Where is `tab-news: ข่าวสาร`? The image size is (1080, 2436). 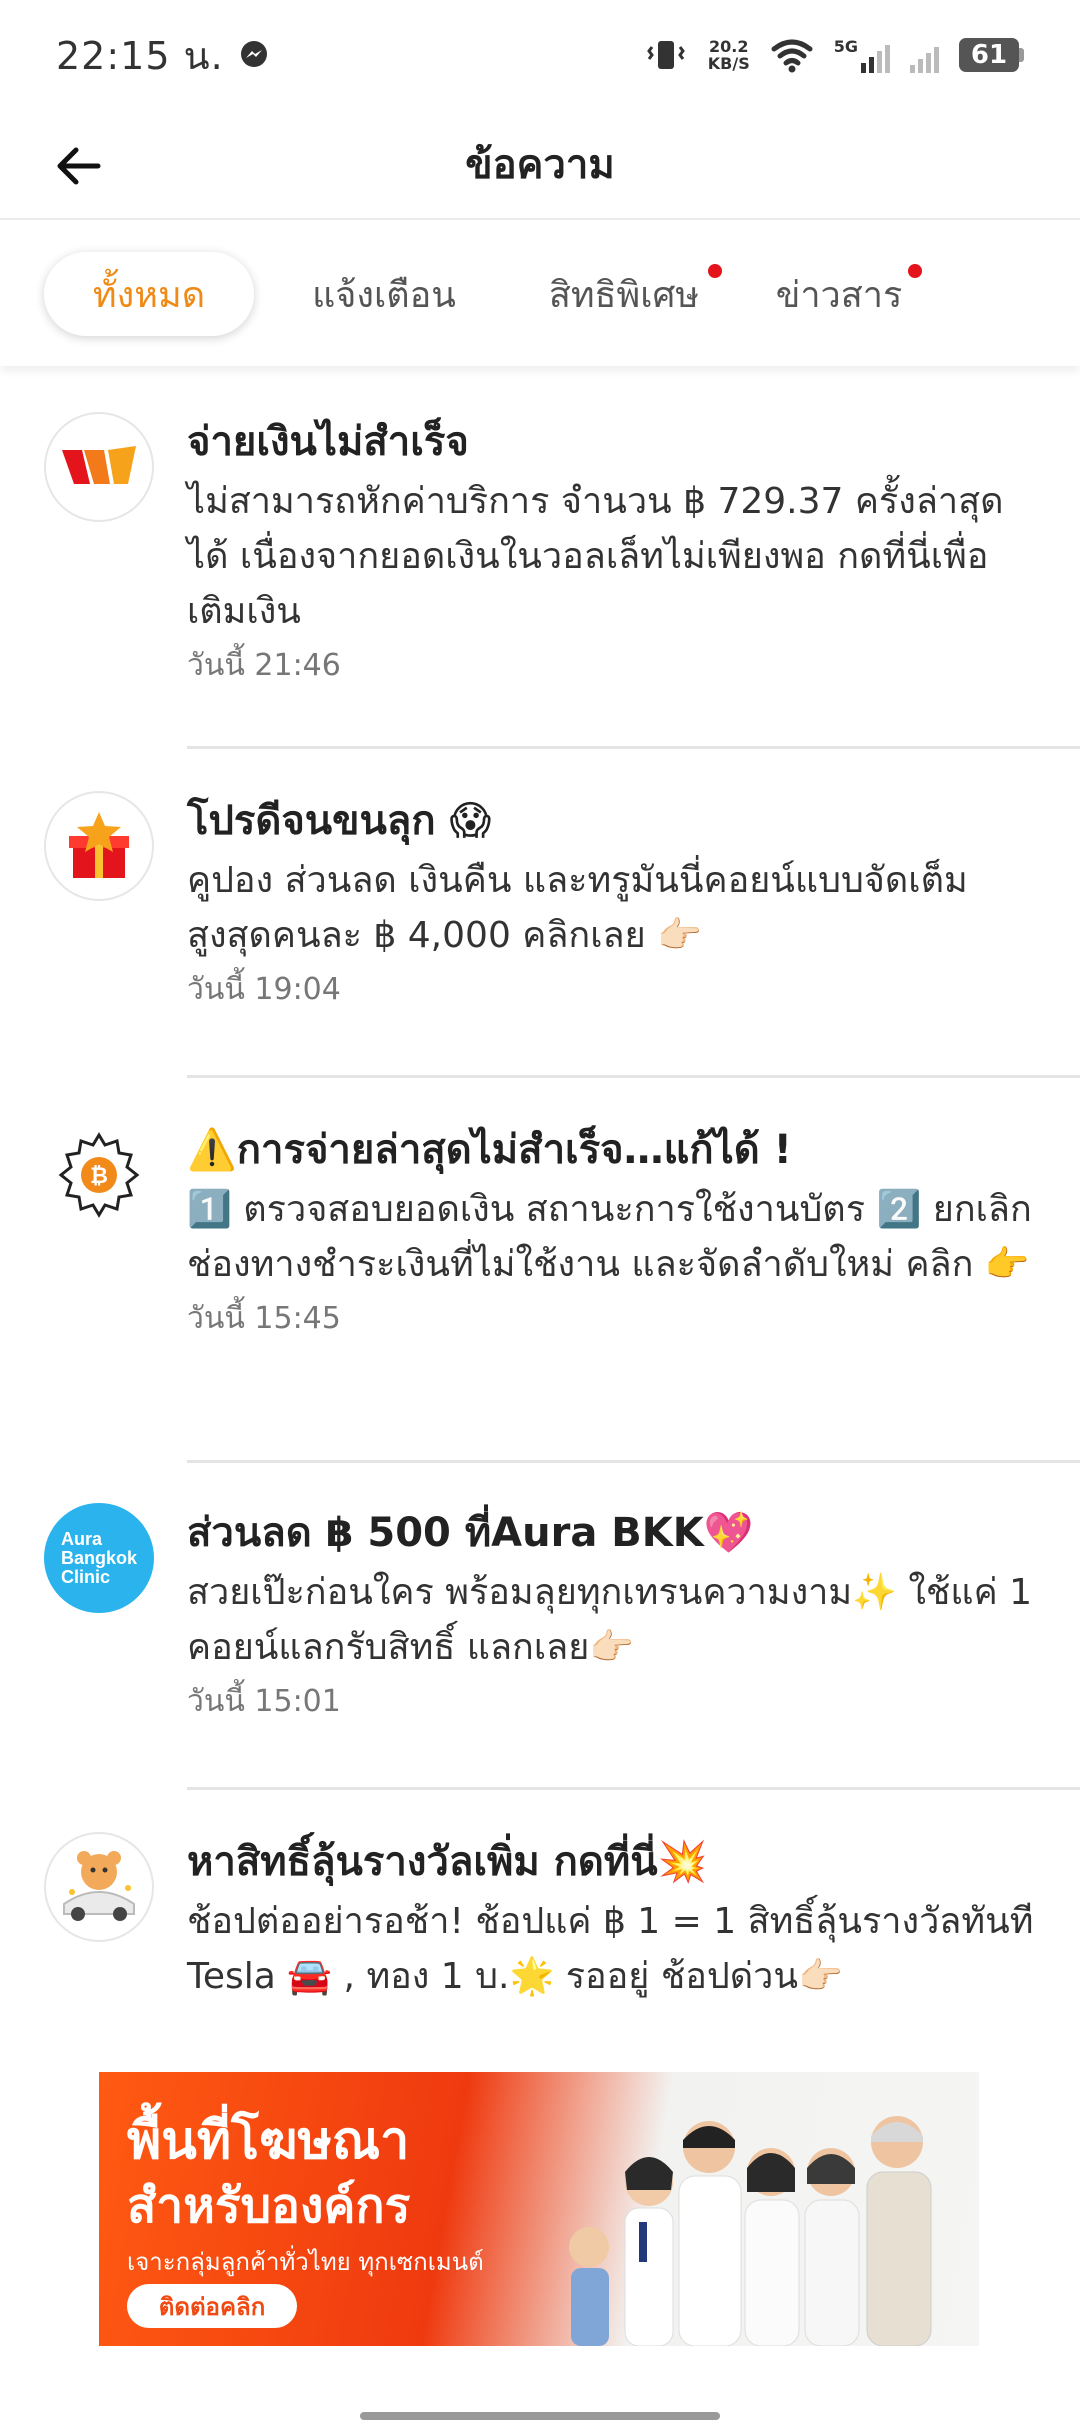
tab-news: ข่าวสาร is located at coordinates (843, 294).